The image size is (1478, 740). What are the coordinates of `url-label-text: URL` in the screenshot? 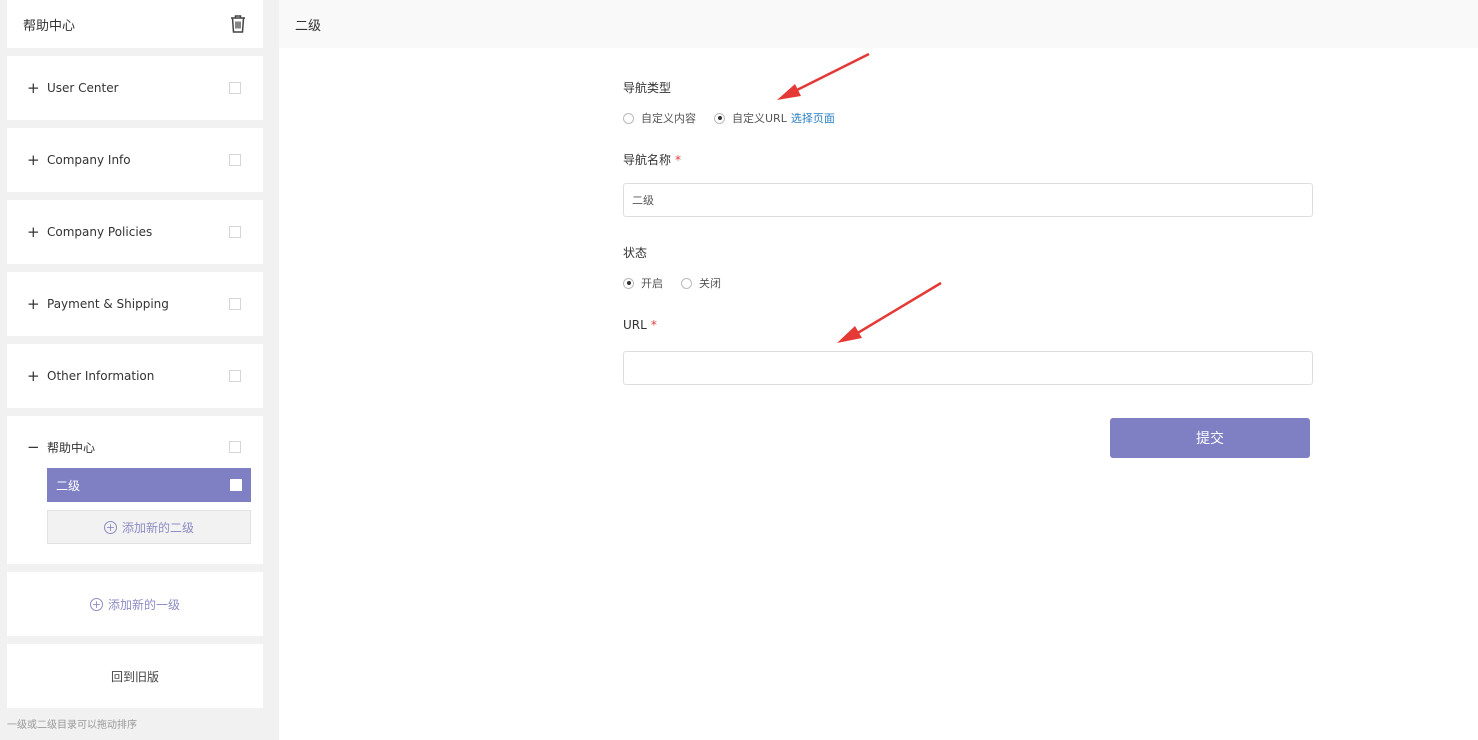 It's located at (635, 325).